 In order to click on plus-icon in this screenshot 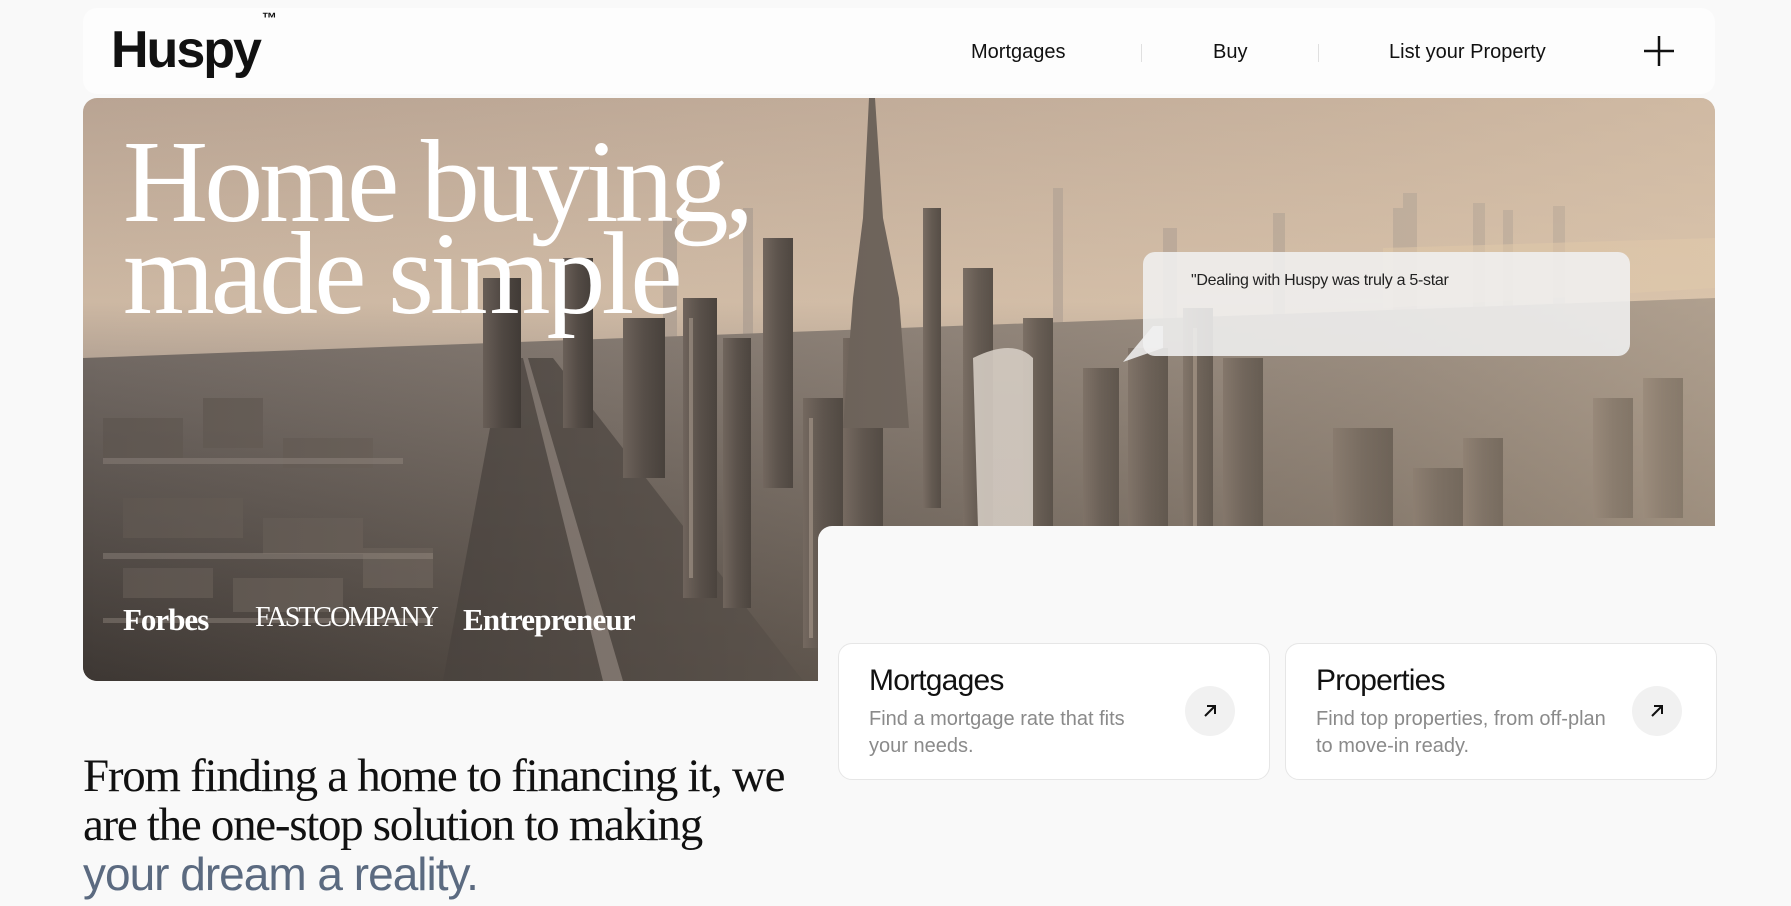, I will do `click(1659, 51)`.